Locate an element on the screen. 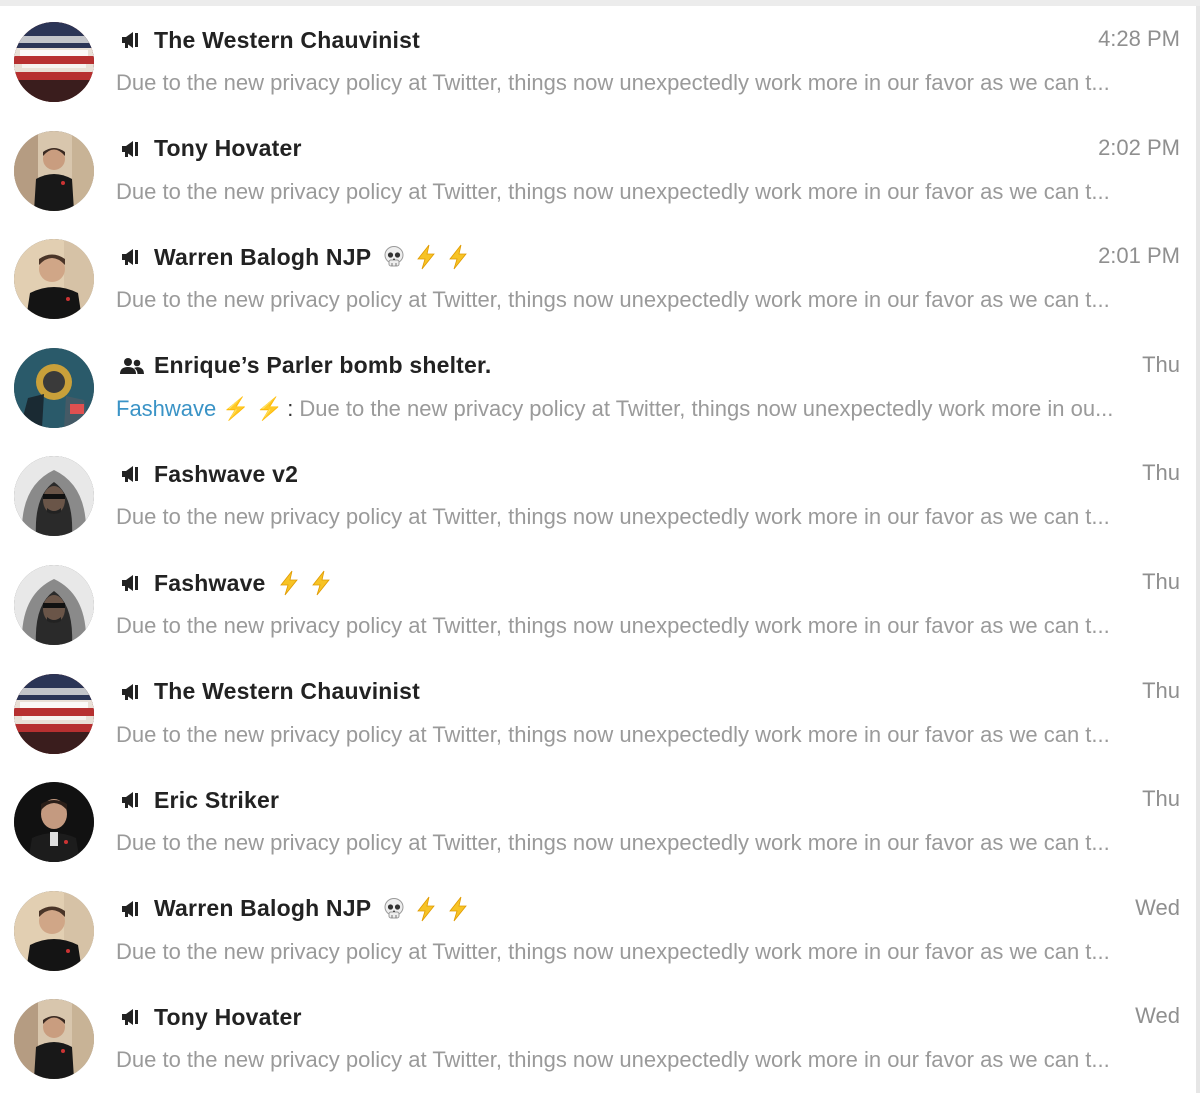 This screenshot has width=1200, height=1093. chat-time: 2:02 PM is located at coordinates (1139, 147).